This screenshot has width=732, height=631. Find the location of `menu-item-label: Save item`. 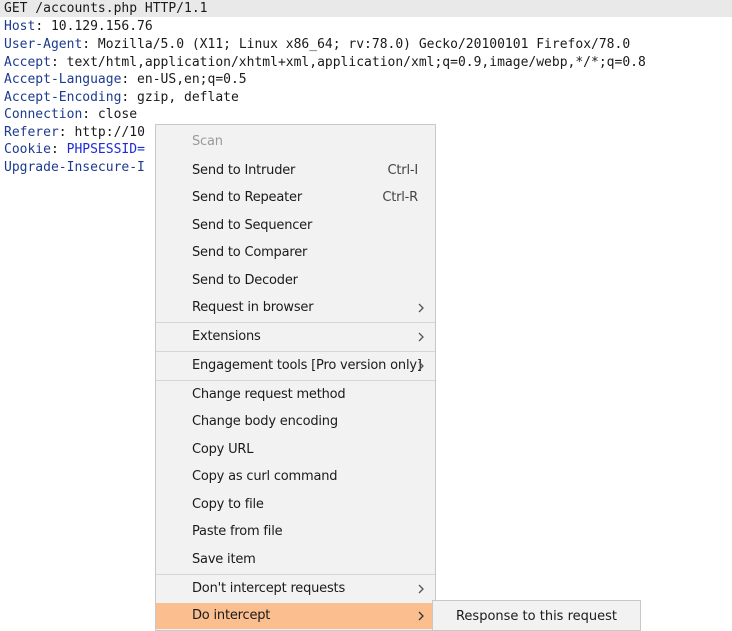

menu-item-label: Save item is located at coordinates (224, 559).